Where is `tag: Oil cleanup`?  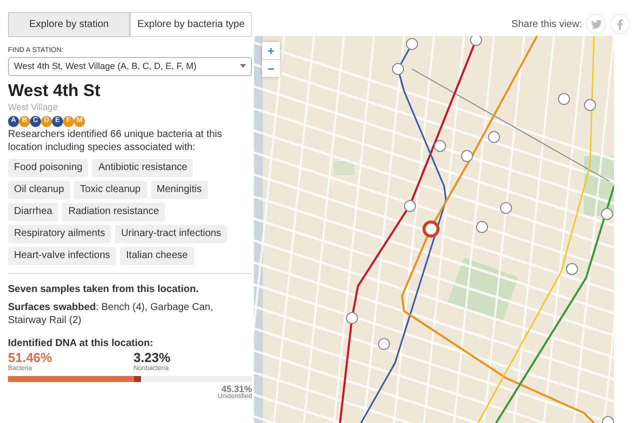 tag: Oil cleanup is located at coordinates (39, 190).